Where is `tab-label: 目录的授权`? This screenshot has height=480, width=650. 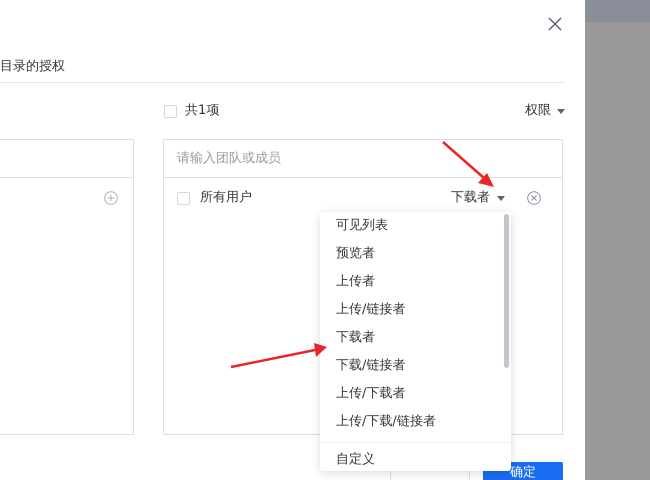 tab-label: 目录的授权 is located at coordinates (32, 66).